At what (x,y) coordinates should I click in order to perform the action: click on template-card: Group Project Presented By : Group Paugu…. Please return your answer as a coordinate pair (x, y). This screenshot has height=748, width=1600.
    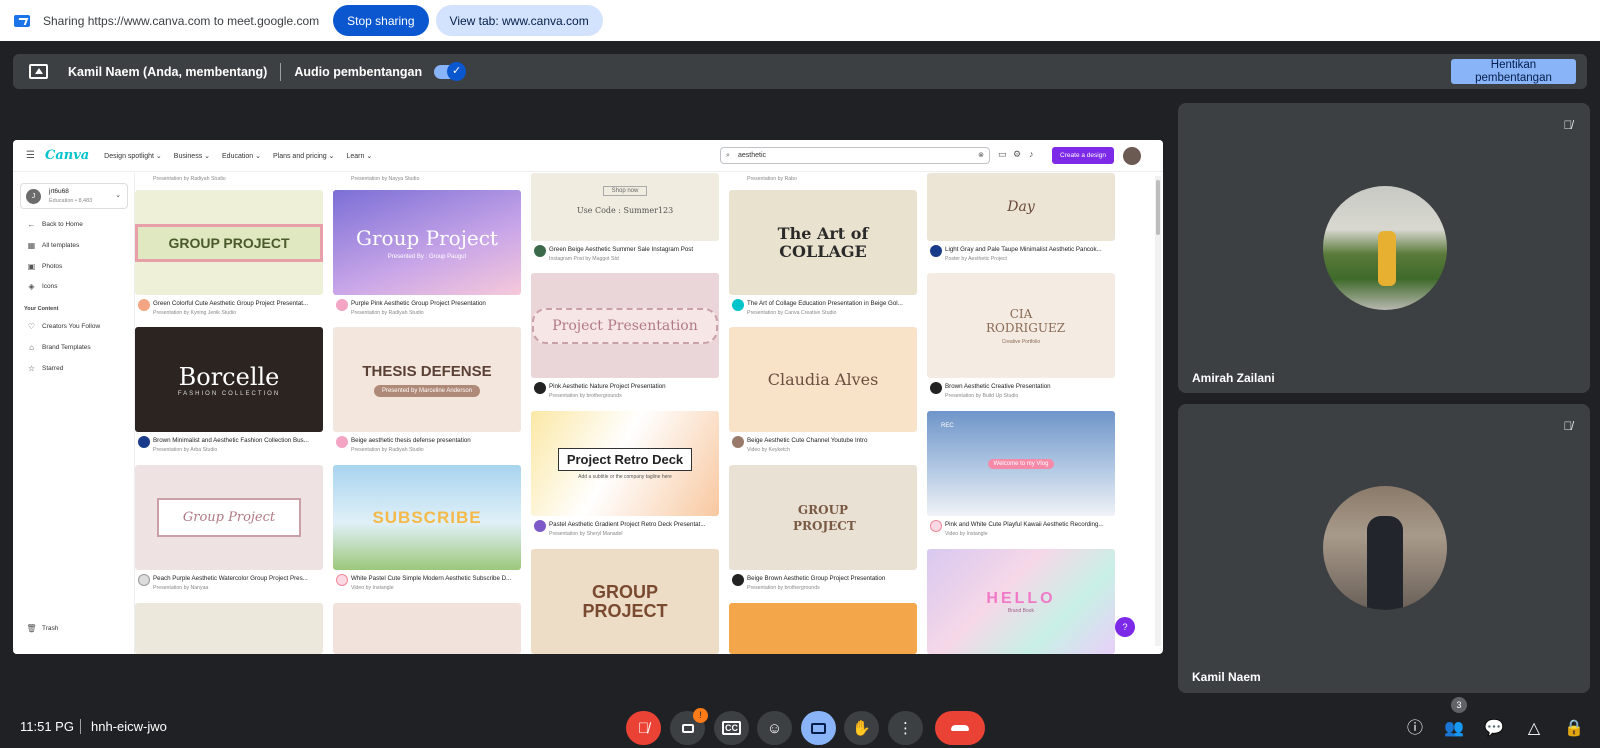
    Looking at the image, I should click on (427, 257).